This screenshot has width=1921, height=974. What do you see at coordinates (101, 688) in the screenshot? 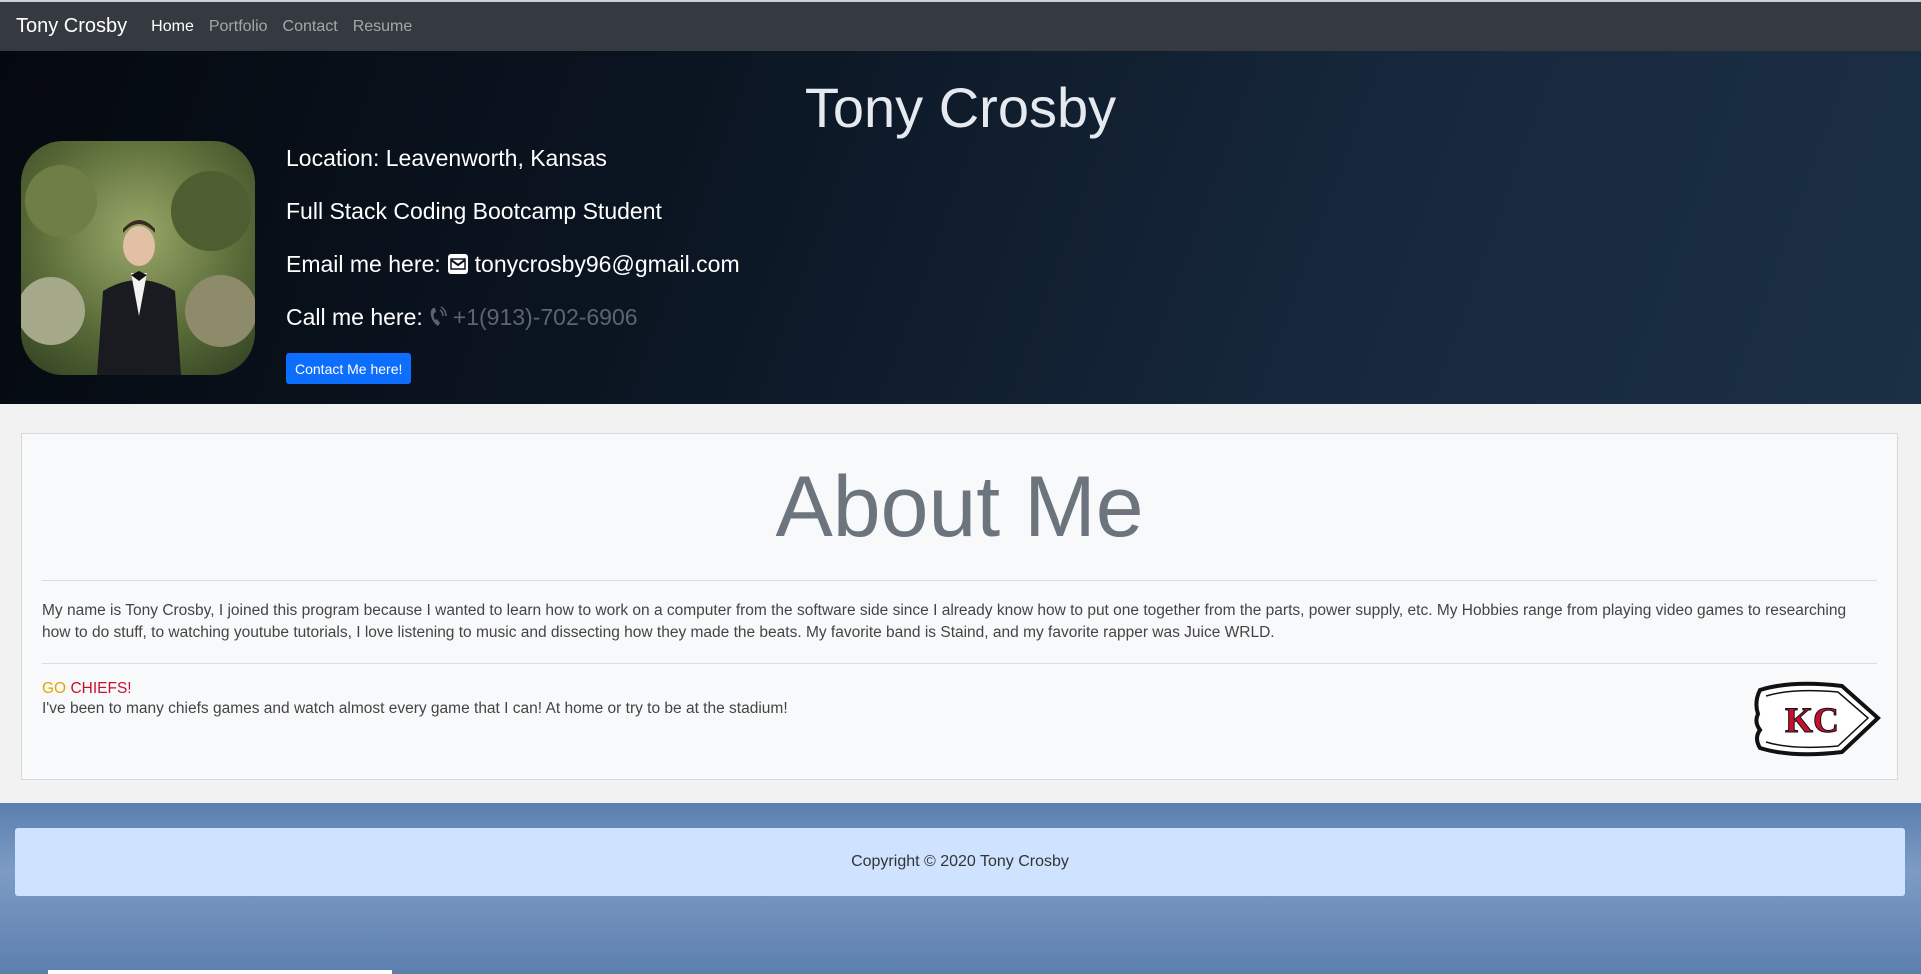
I see `chiefs-name: CHIEFS!` at bounding box center [101, 688].